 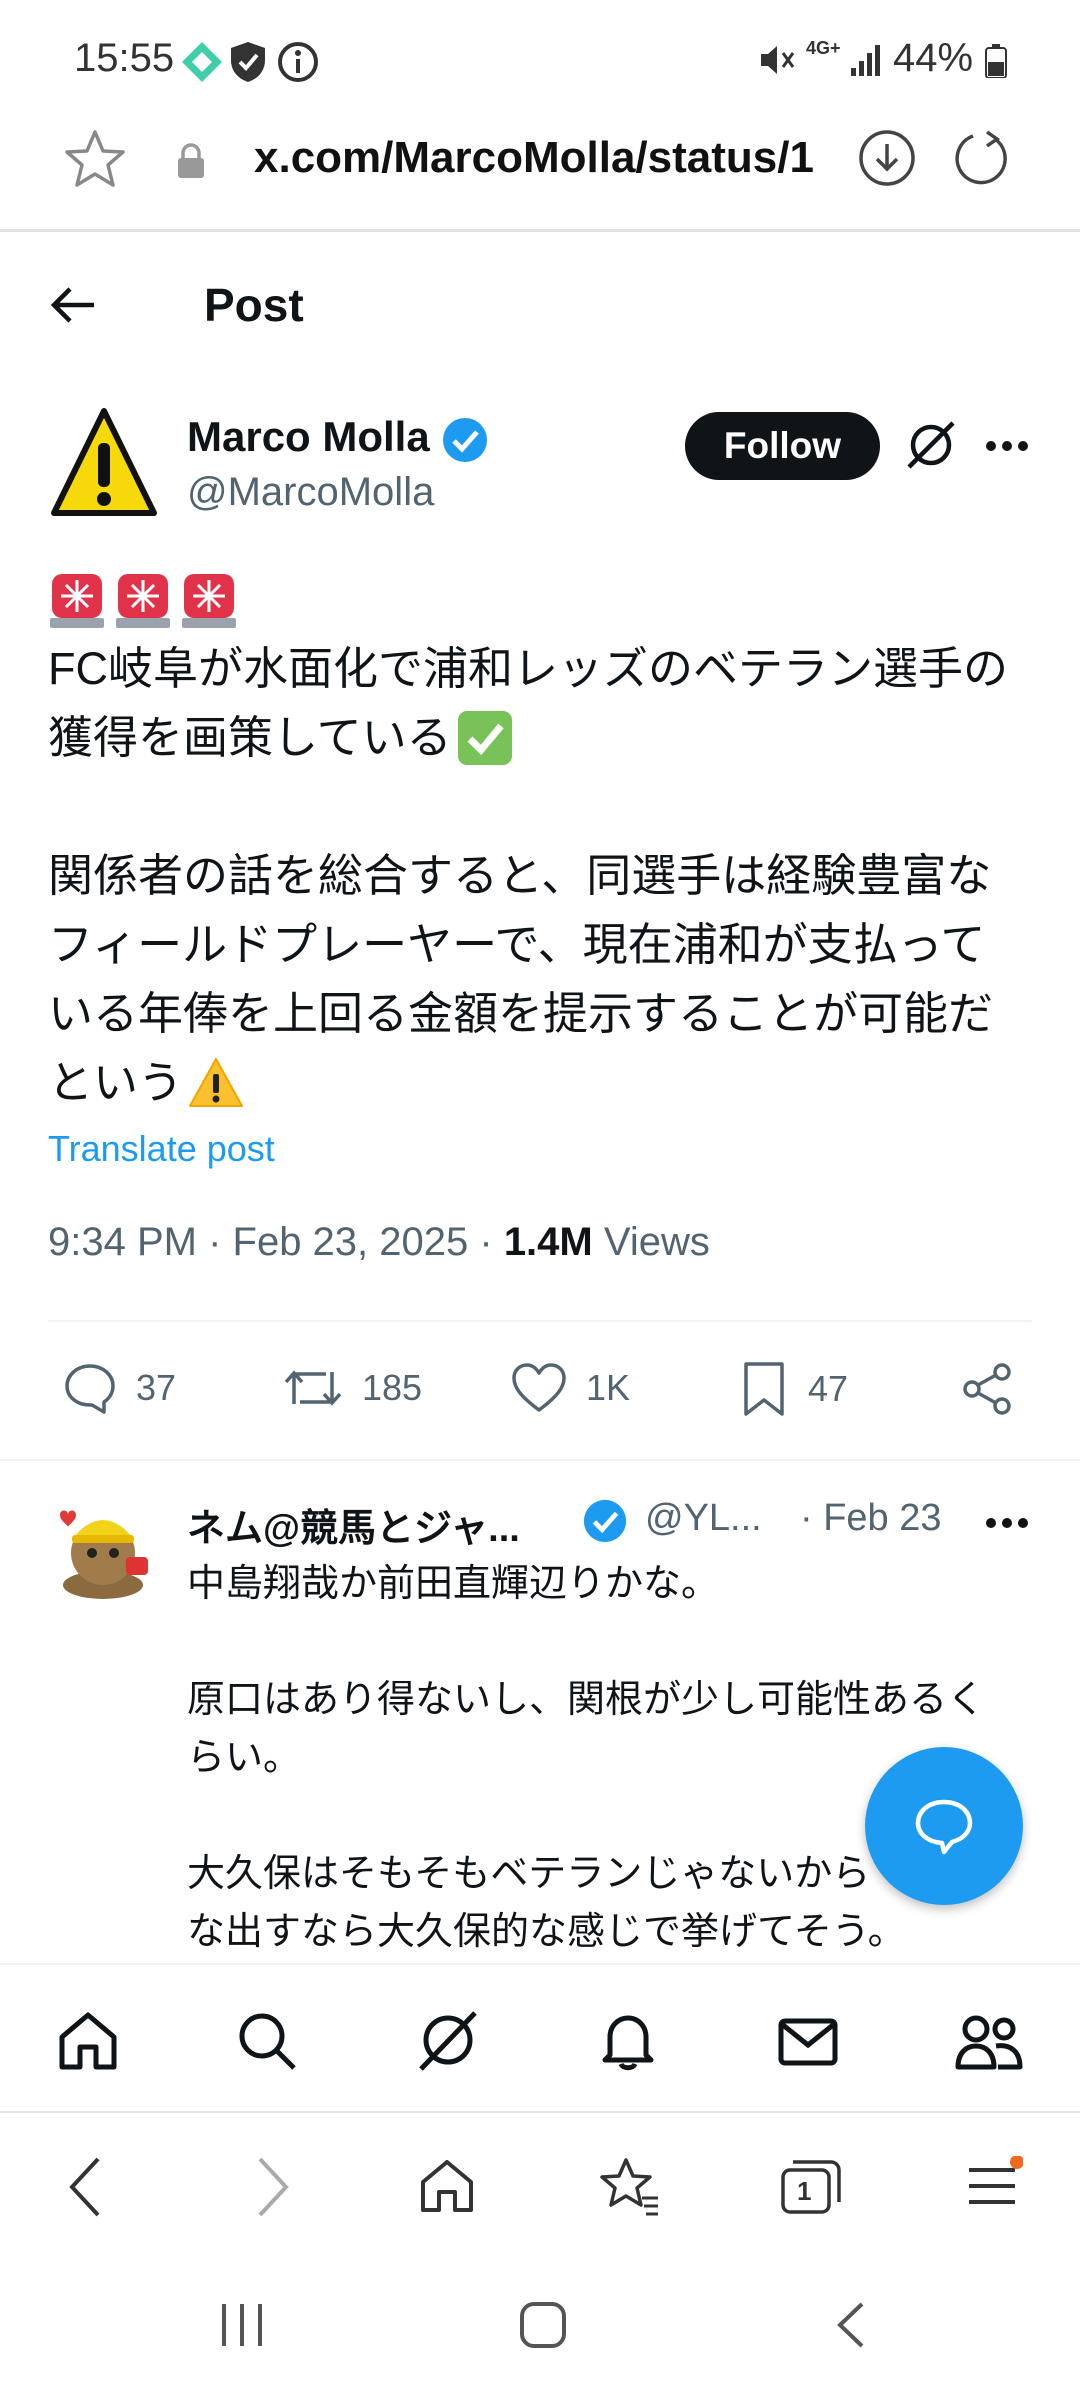 I want to click on status-bar: 15:55 4G+ 44%, so click(x=540, y=60).